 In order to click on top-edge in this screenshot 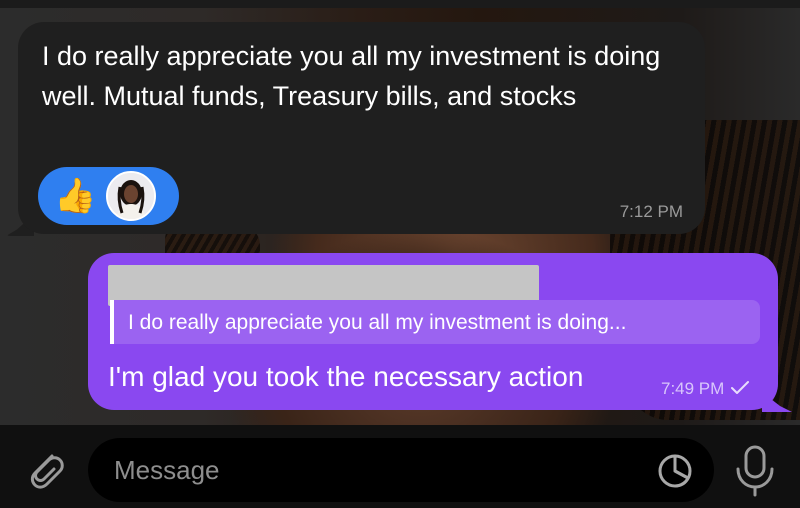, I will do `click(400, 4)`.